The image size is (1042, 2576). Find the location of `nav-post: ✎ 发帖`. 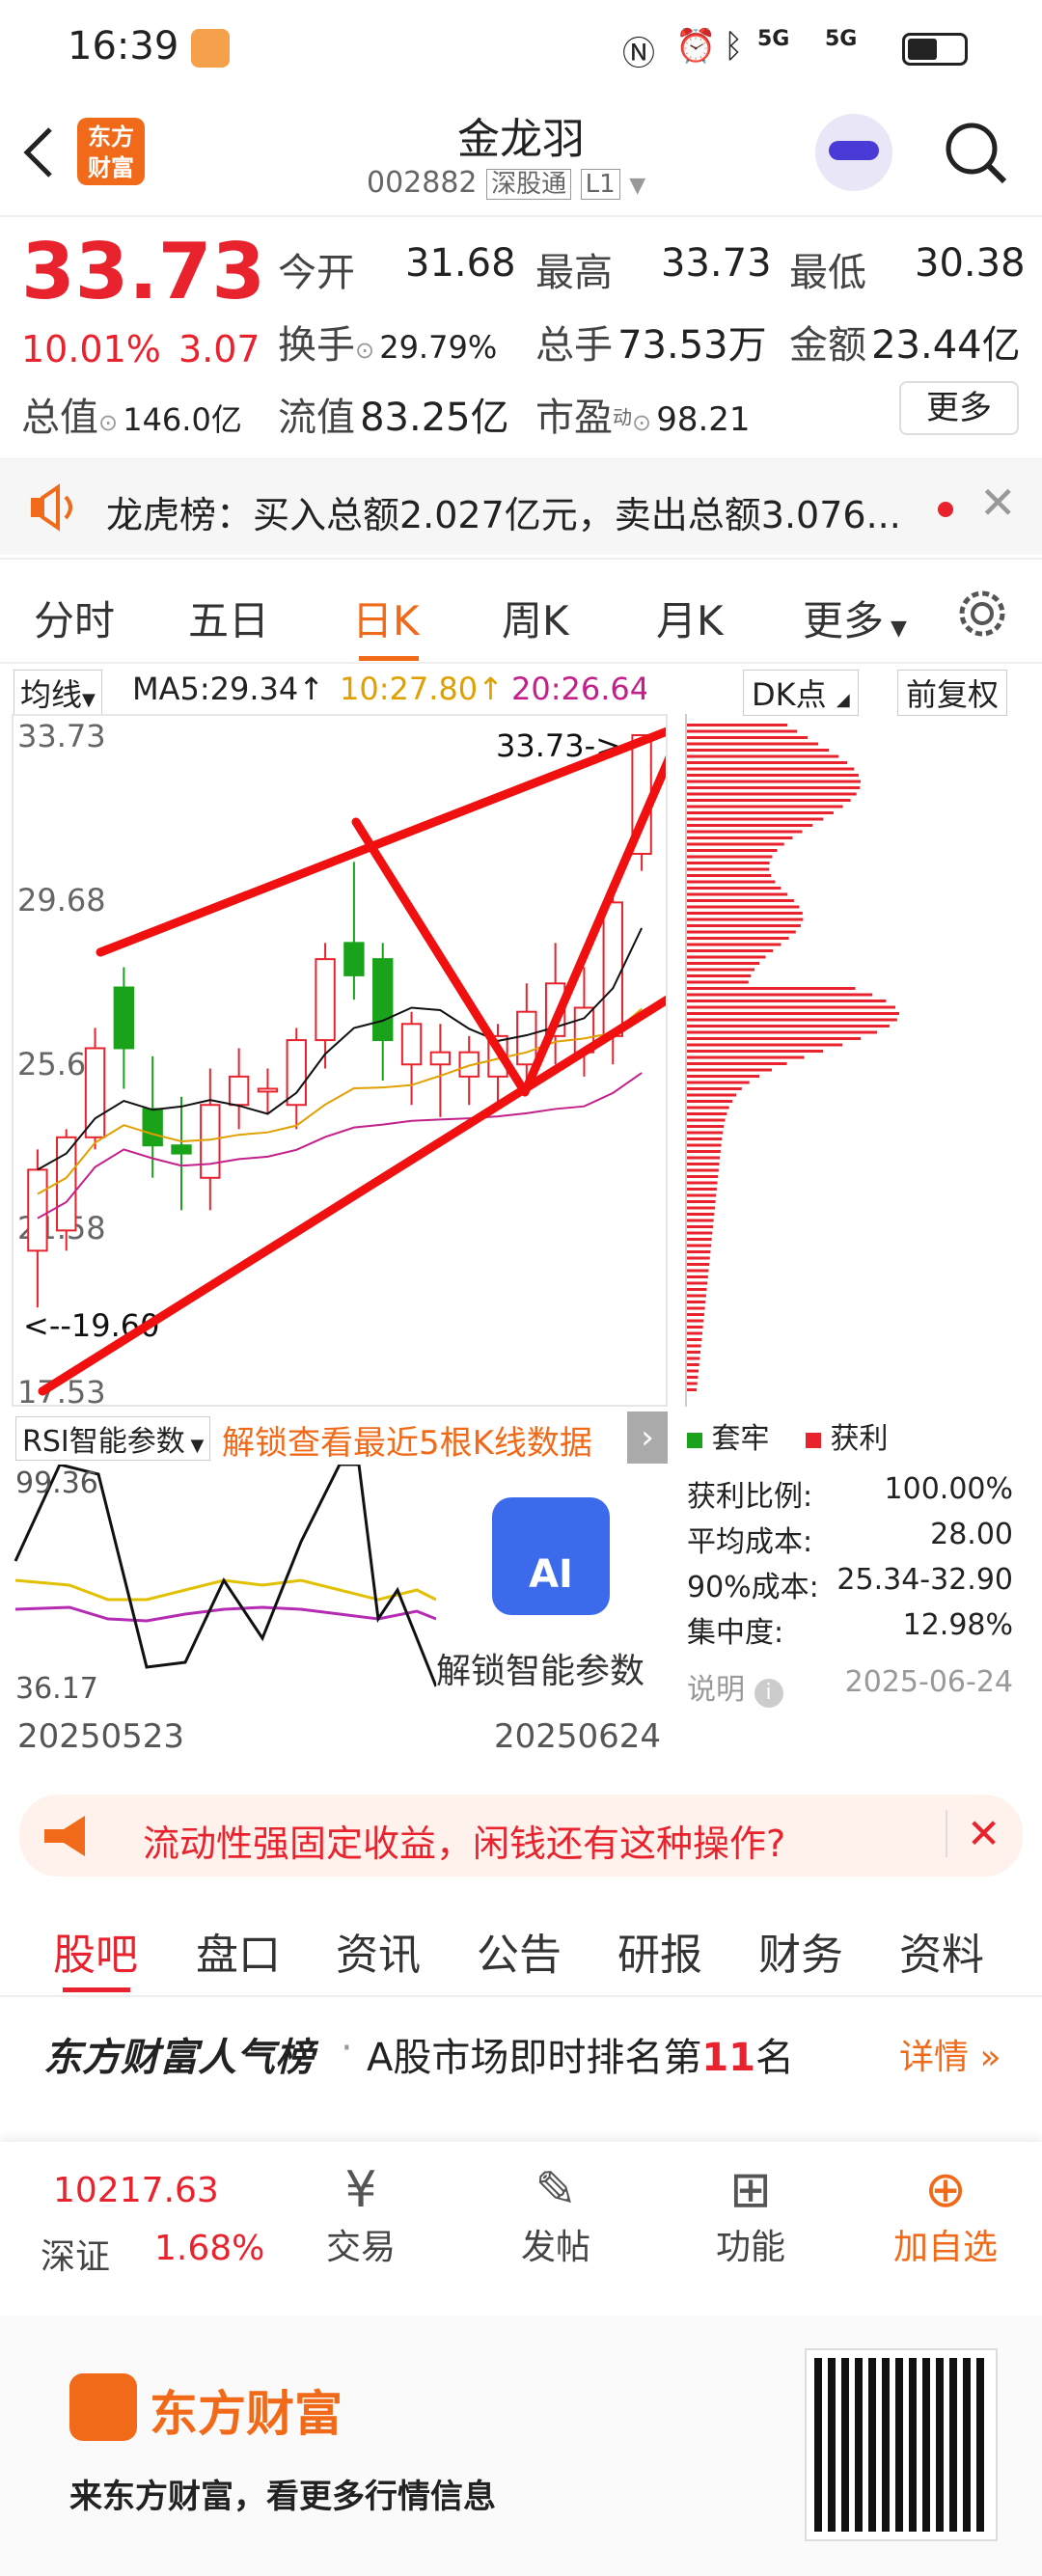

nav-post: ✎ 发帖 is located at coordinates (556, 2215).